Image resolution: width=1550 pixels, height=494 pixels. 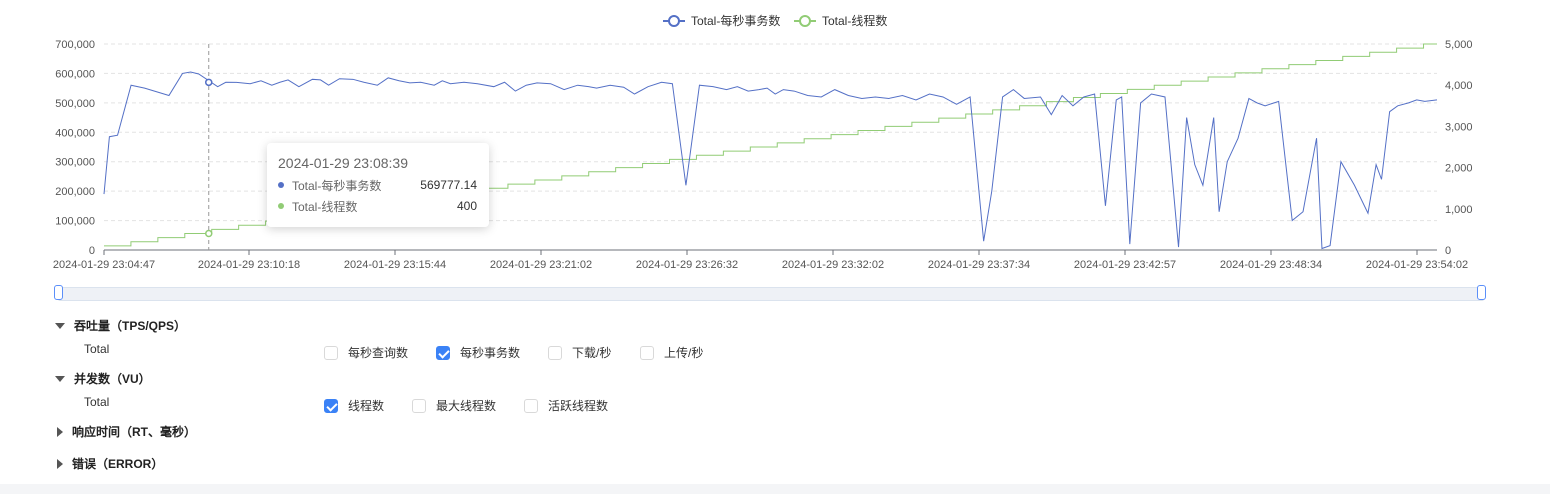 I want to click on x-tick-label: 2024-01-29 23:15:44, so click(x=395, y=265).